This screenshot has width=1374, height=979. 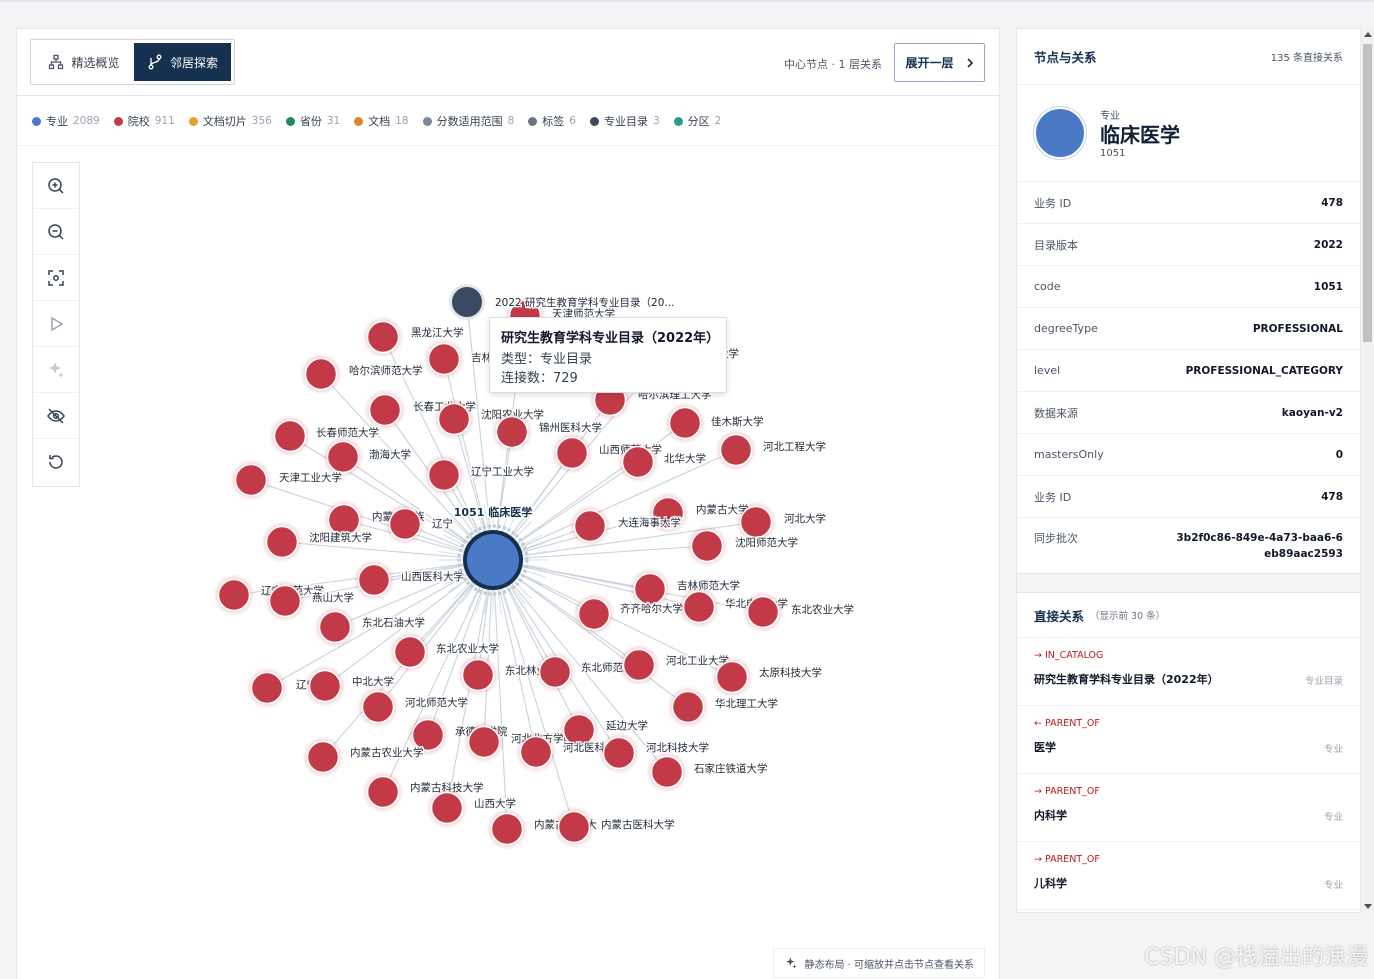 I want to click on relation-target: 研究生教育学科专业目录（2022年）, so click(x=1126, y=679).